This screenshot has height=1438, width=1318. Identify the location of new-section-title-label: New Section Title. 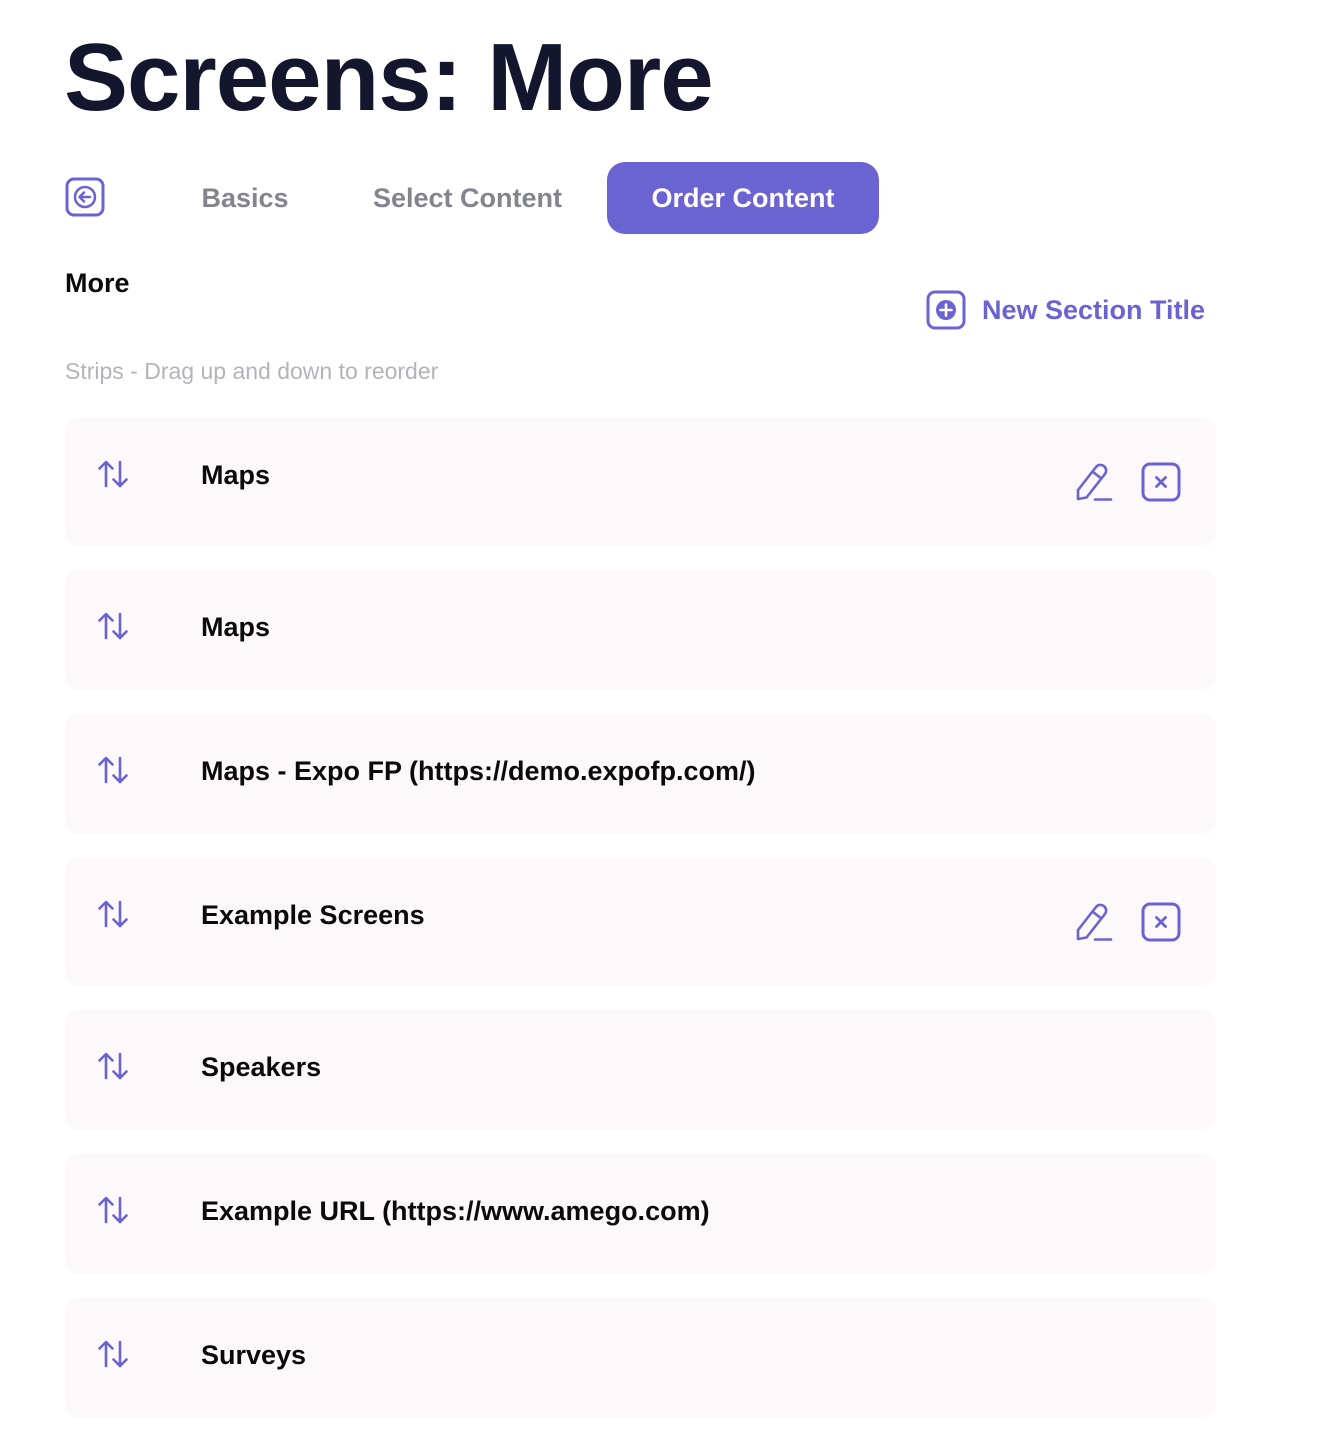
(1094, 309).